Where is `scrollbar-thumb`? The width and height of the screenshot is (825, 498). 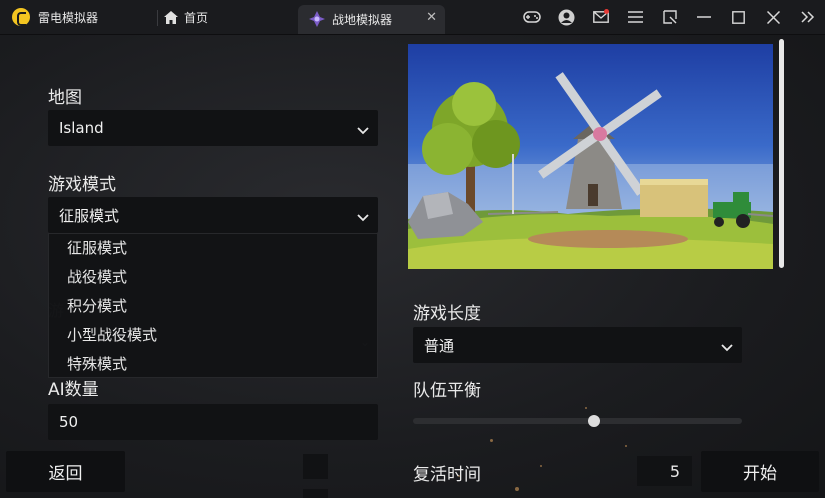 scrollbar-thumb is located at coordinates (781, 153).